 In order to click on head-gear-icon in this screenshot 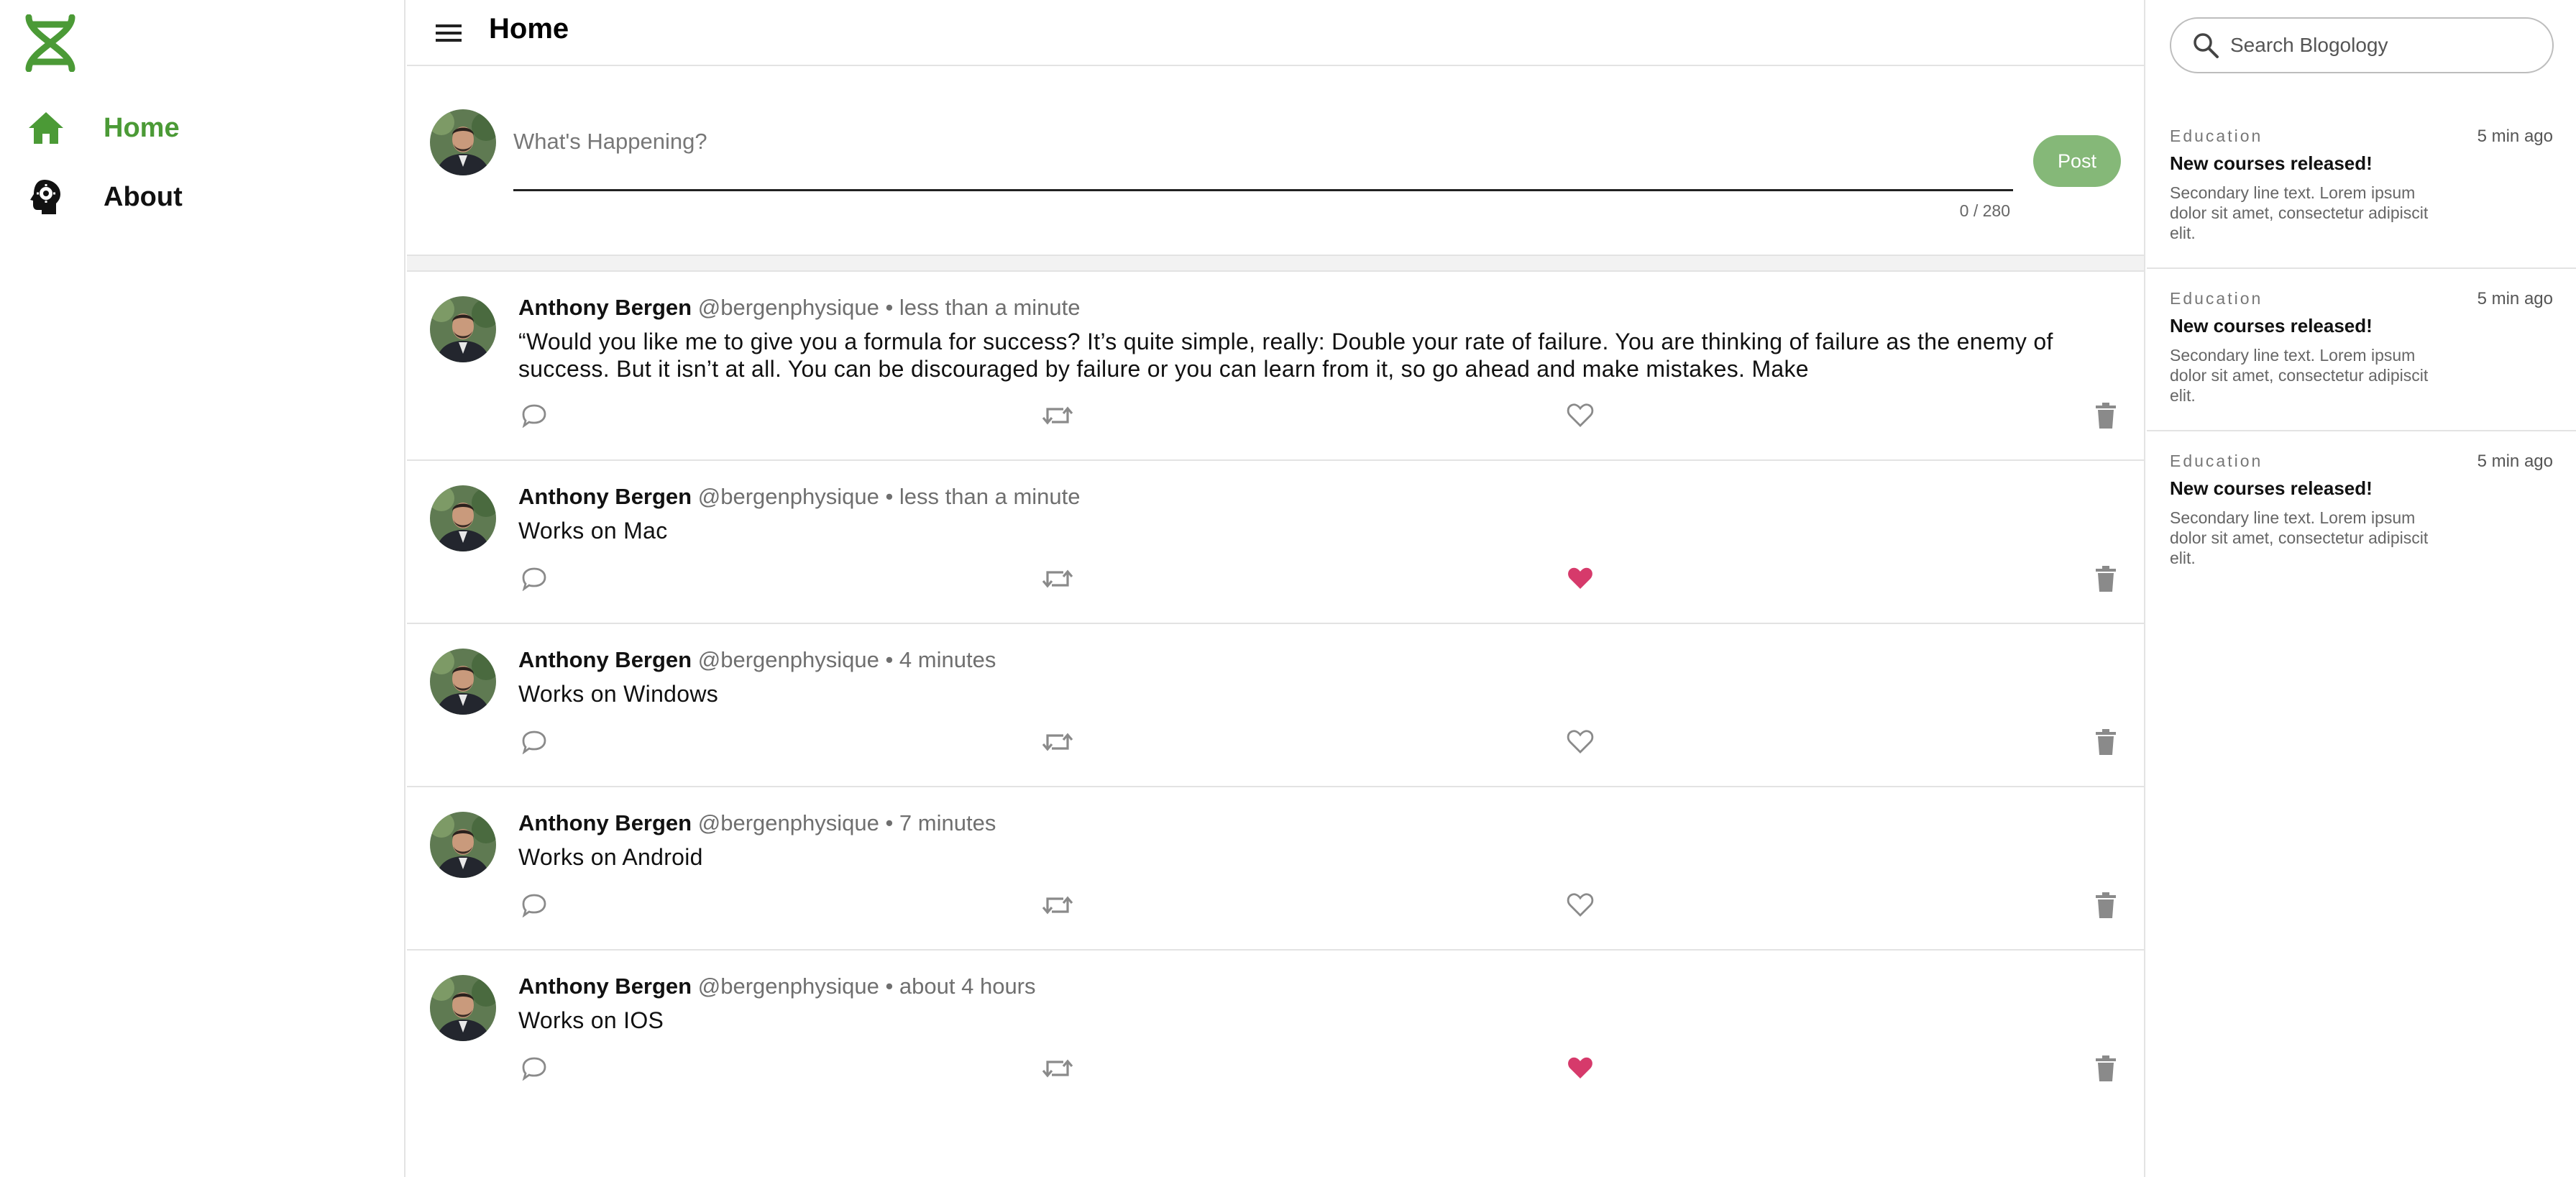, I will do `click(46, 197)`.